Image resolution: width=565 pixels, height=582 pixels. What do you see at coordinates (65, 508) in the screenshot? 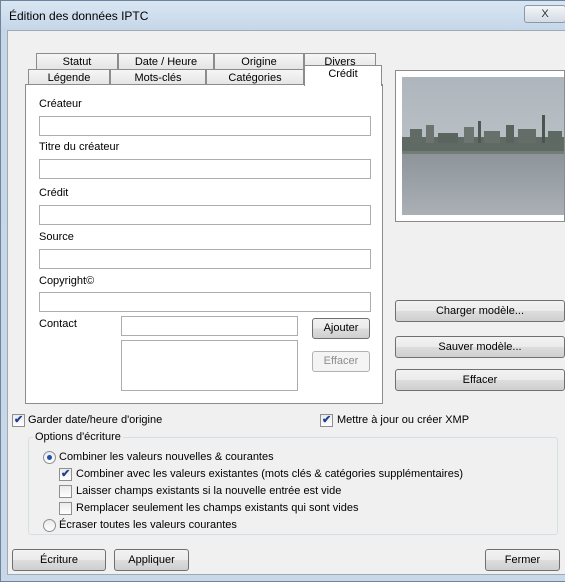
I see `remplacer-vides-checkbox` at bounding box center [65, 508].